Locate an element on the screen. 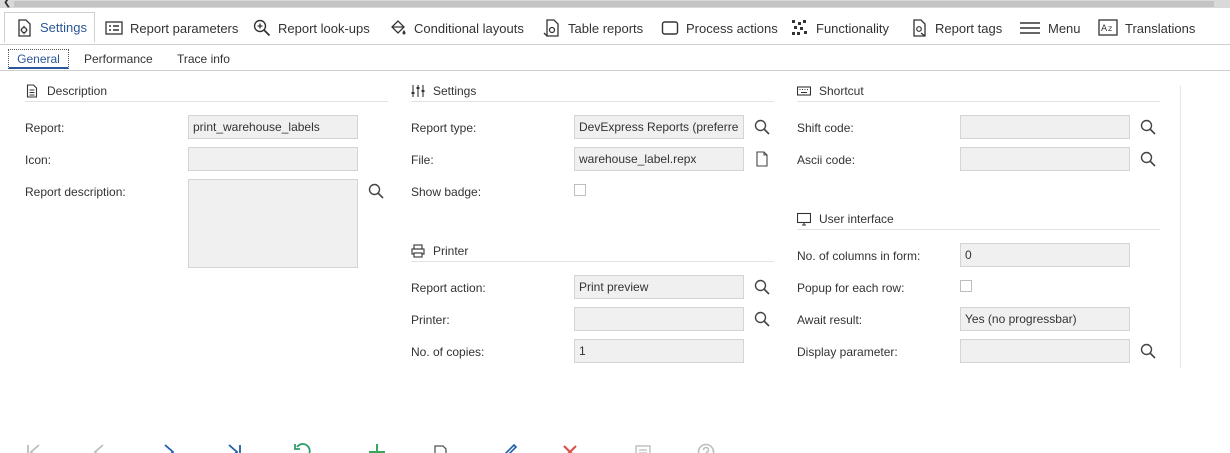  list-icon is located at coordinates (114, 28).